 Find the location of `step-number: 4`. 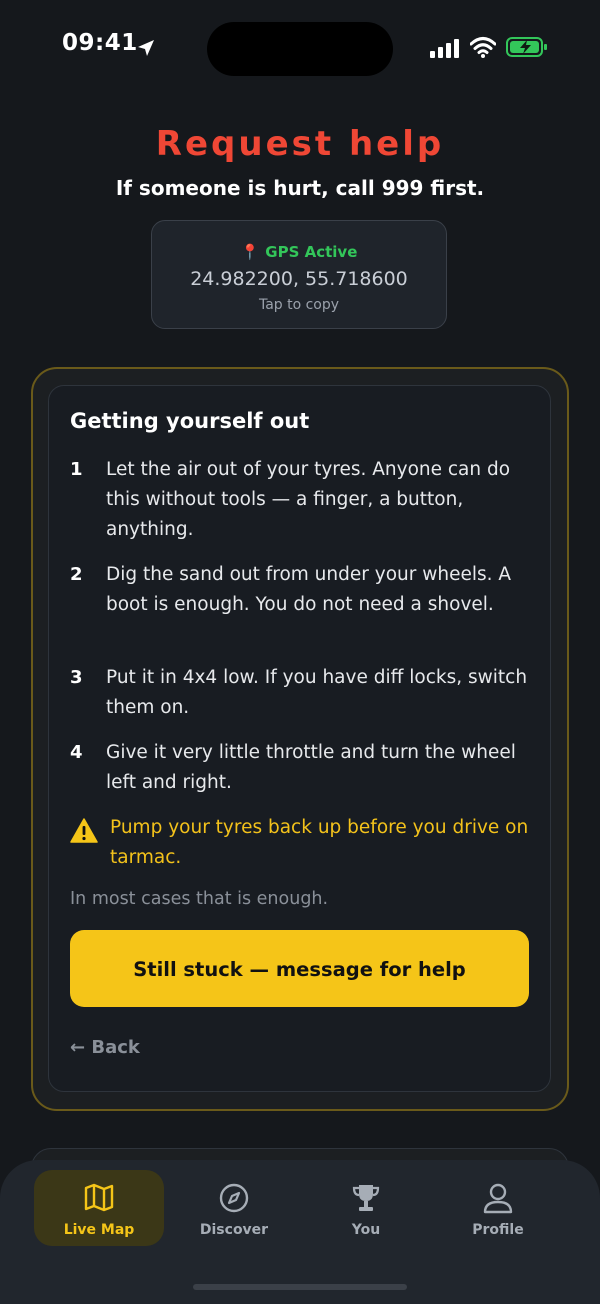

step-number: 4 is located at coordinates (76, 752).